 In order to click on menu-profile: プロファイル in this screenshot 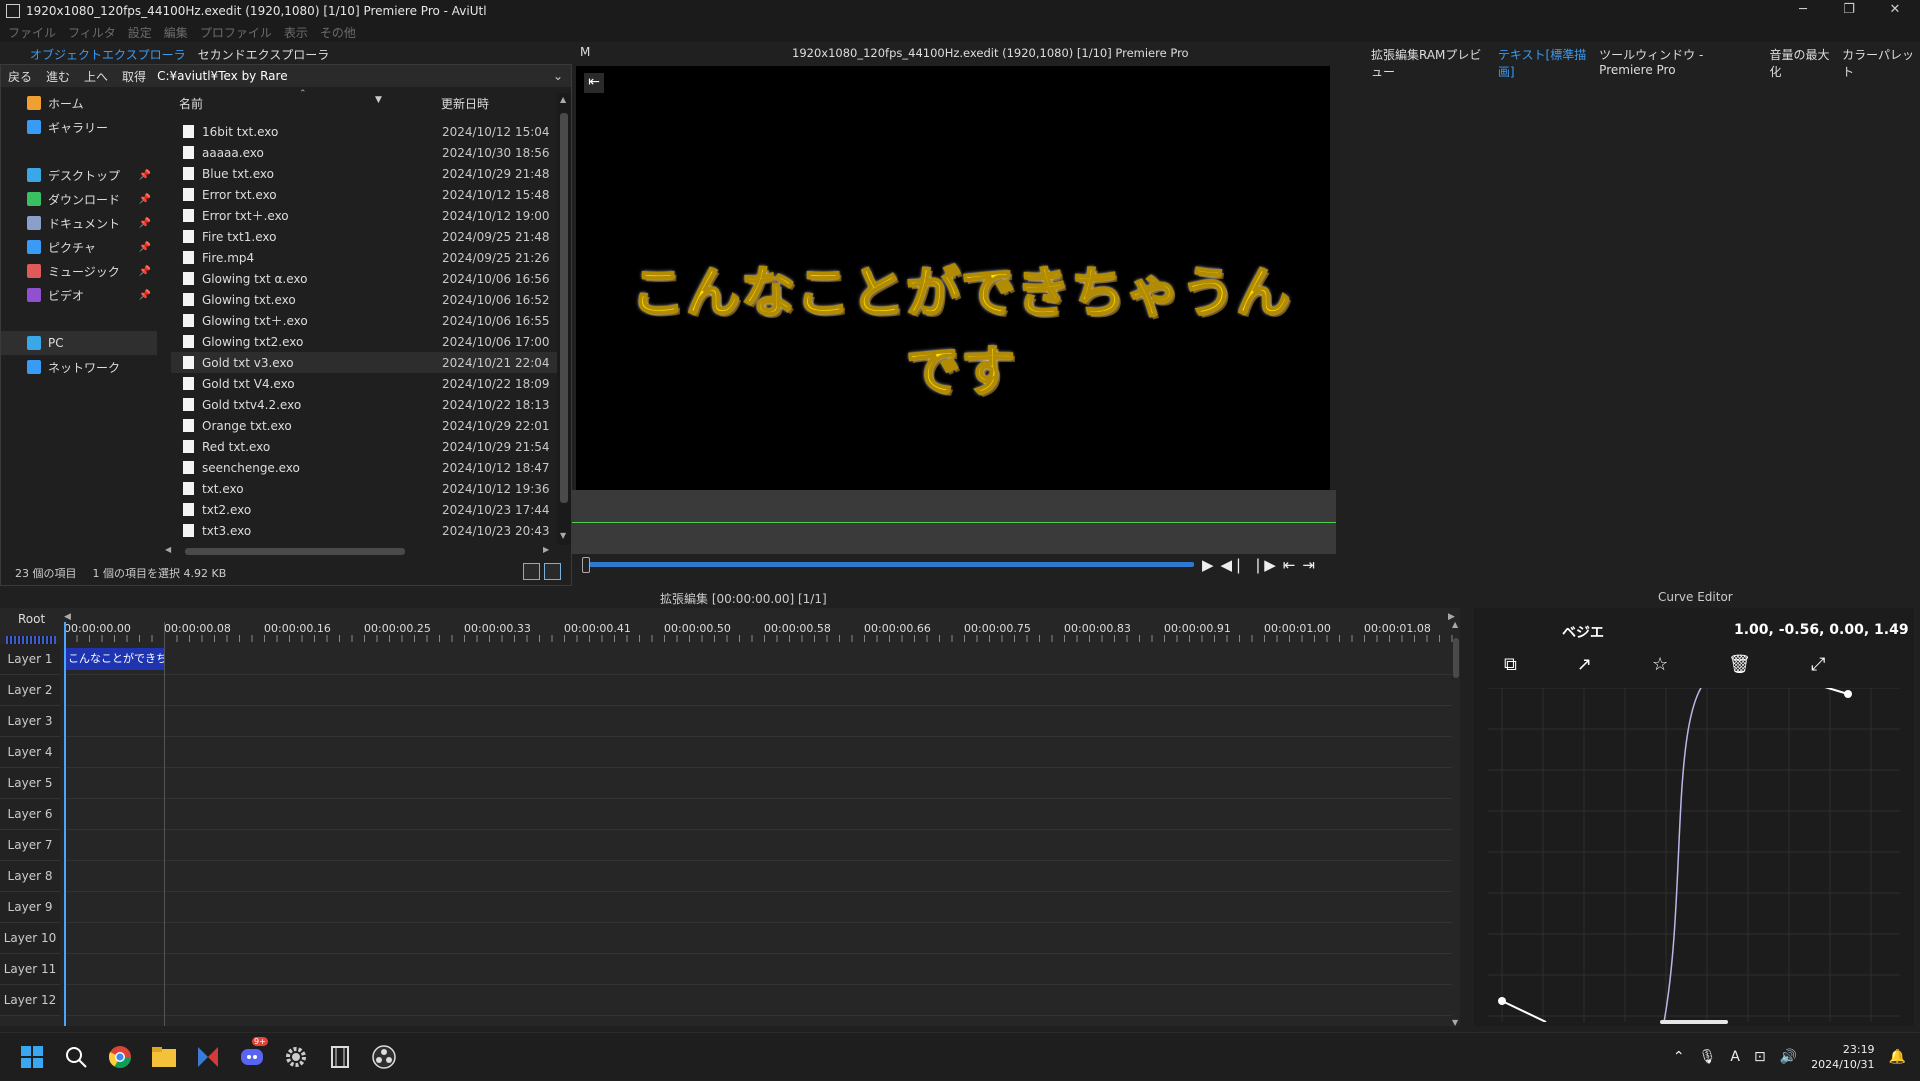, I will do `click(236, 32)`.